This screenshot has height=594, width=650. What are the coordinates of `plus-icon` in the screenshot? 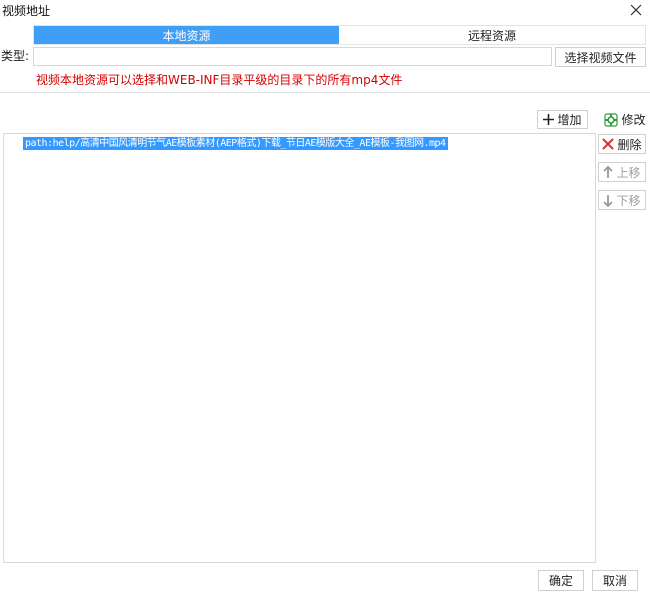 It's located at (549, 119).